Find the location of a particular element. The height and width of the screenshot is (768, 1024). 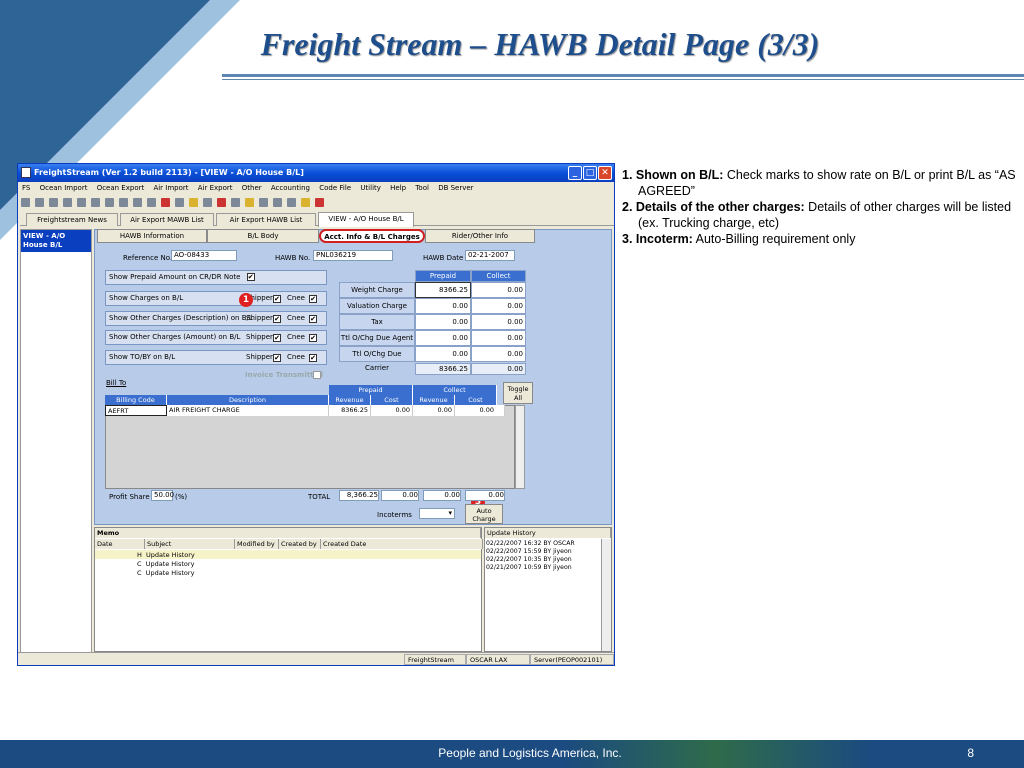

auto-charge-button: Auto Charge is located at coordinates (484, 514).